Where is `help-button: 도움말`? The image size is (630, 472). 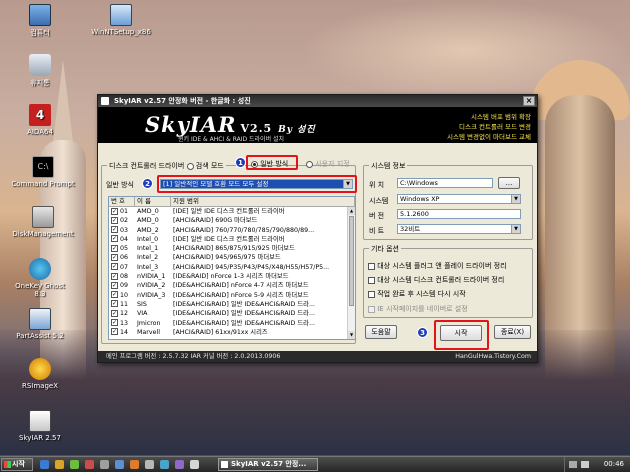
help-button: 도움말 is located at coordinates (381, 332).